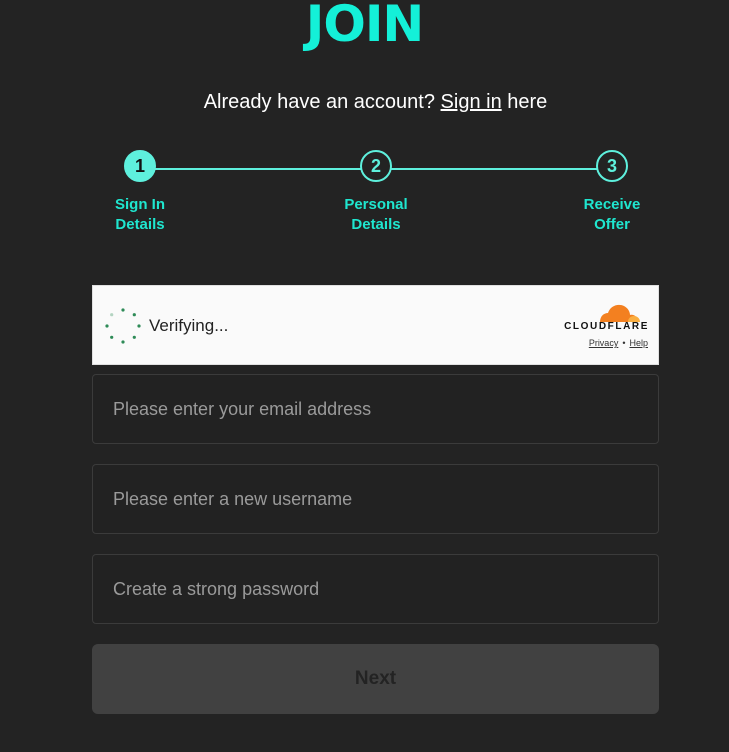 Image resolution: width=729 pixels, height=752 pixels. Describe the element at coordinates (365, 26) in the screenshot. I see `page-title: JOIN` at that location.